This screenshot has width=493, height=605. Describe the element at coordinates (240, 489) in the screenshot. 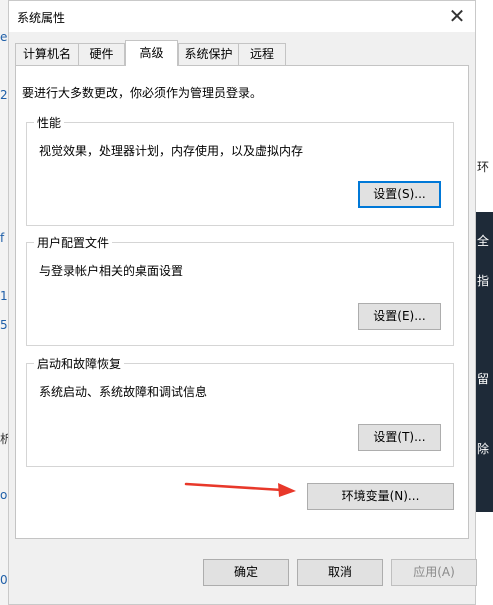

I see `annotation-arrow-icon` at that location.